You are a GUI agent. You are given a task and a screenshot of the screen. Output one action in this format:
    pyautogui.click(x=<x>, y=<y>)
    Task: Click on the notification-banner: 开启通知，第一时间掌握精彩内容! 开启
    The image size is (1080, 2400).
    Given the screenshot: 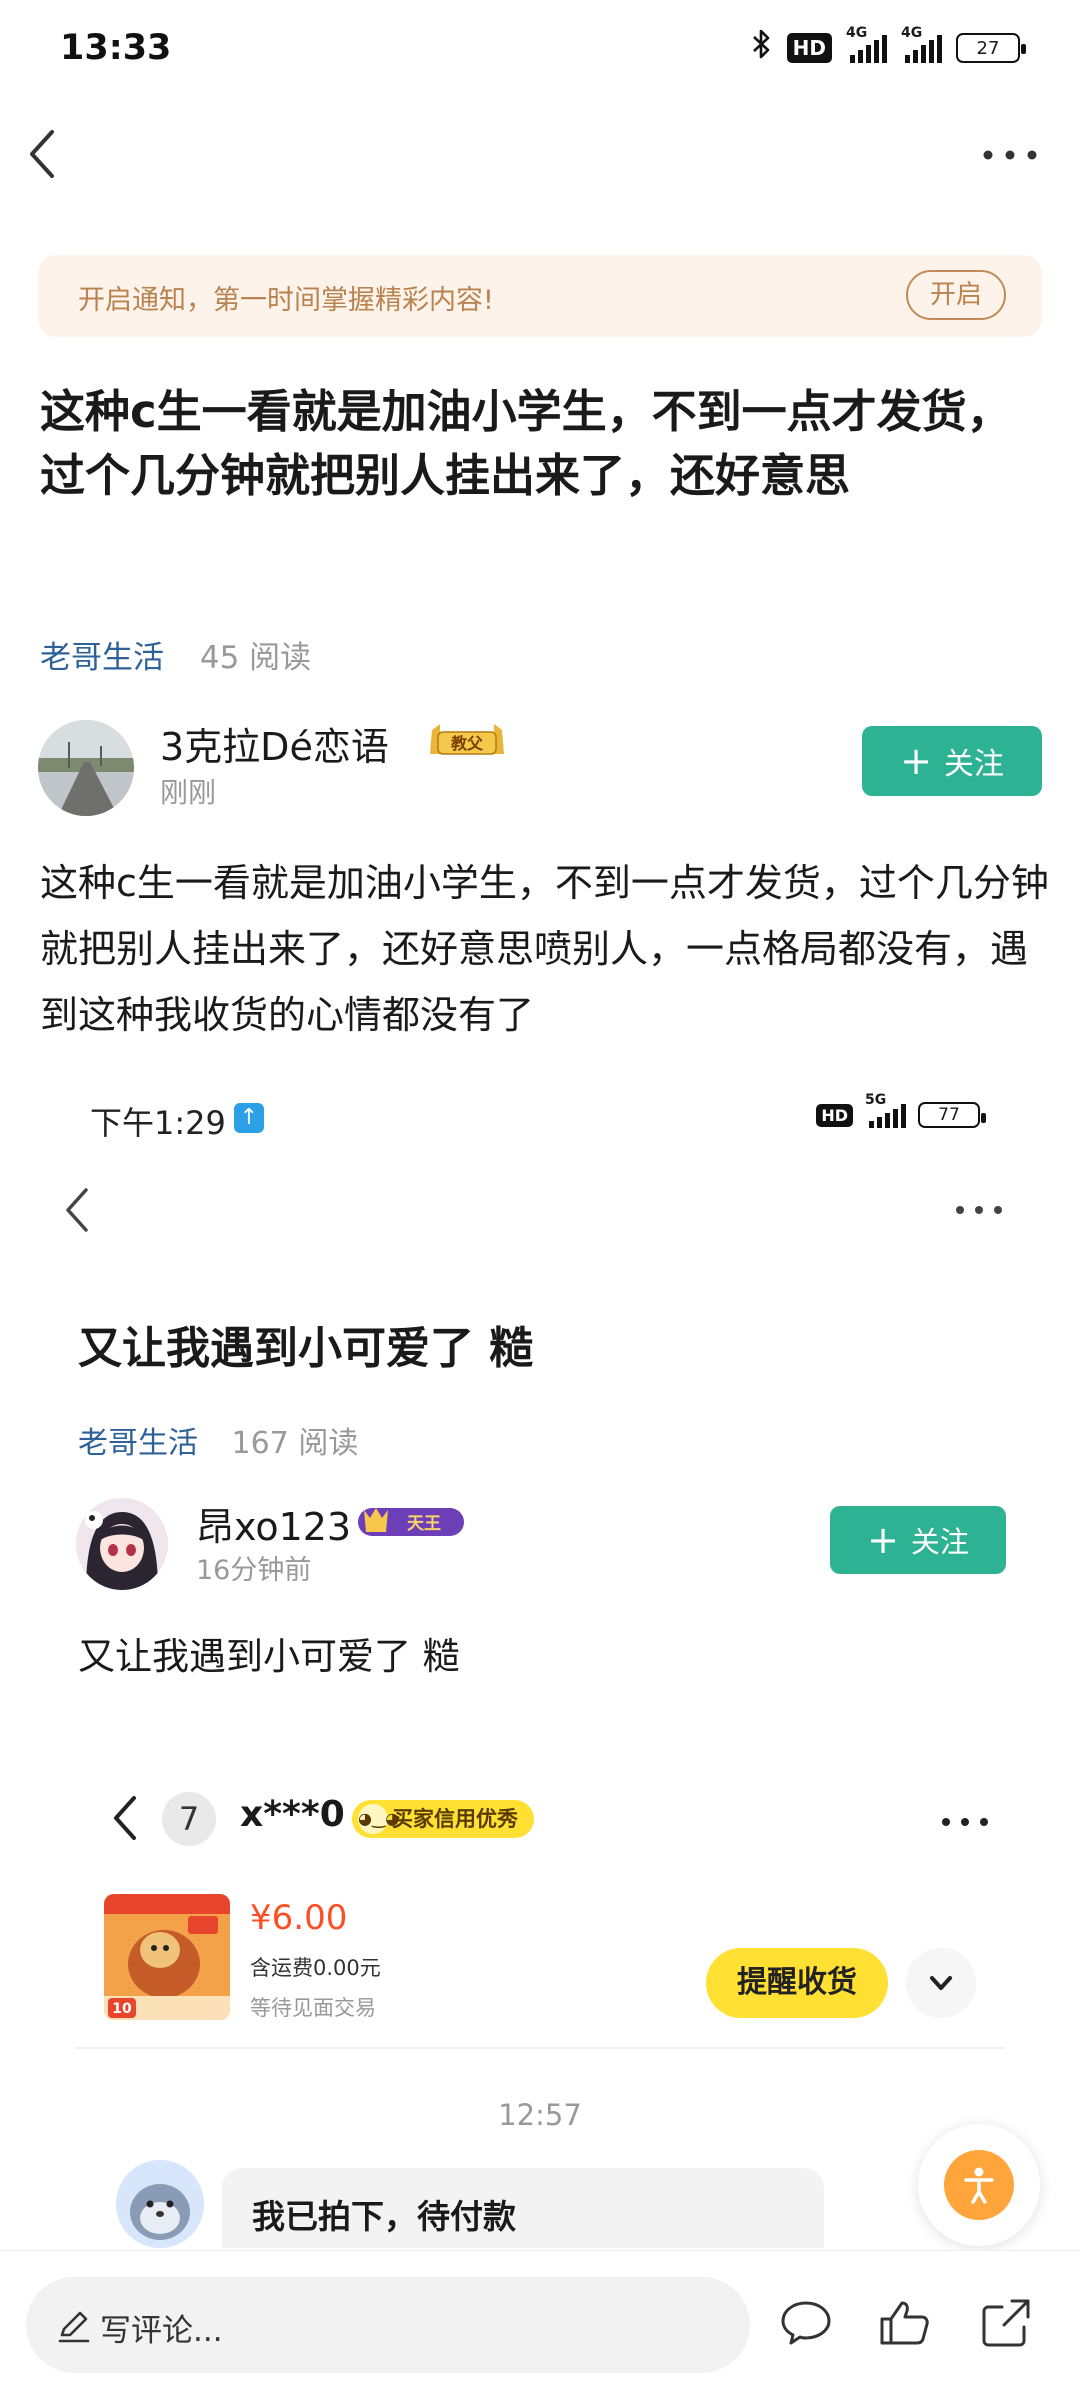 What is the action you would take?
    pyautogui.click(x=540, y=296)
    